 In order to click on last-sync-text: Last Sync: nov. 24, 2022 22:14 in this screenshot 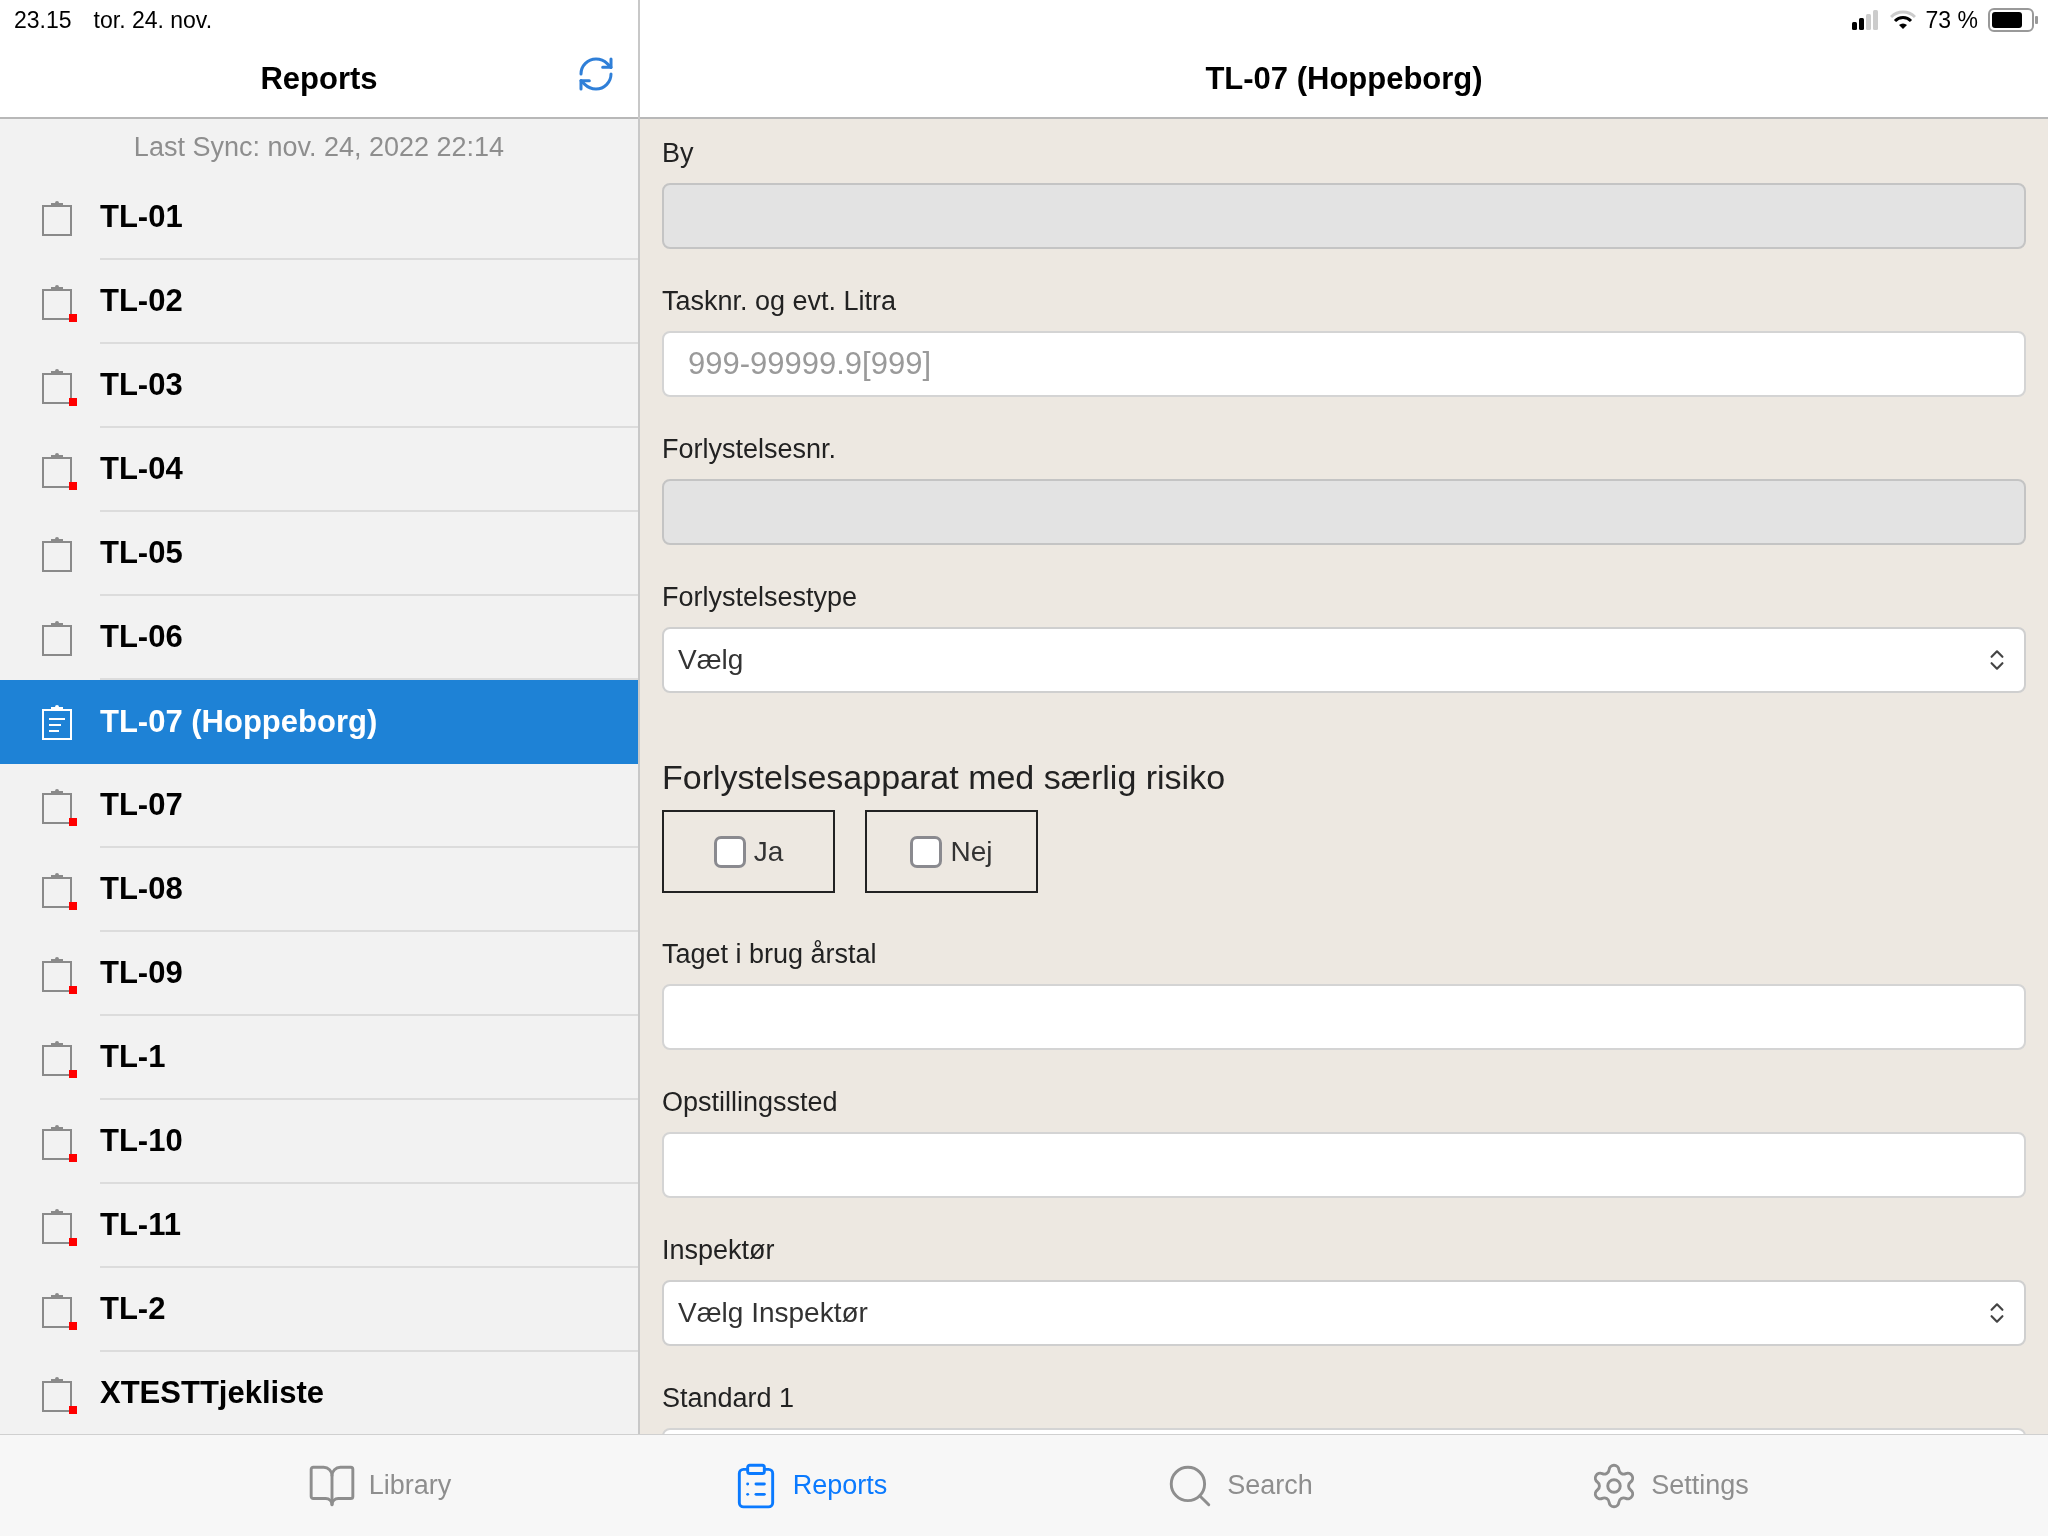, I will do `click(319, 147)`.